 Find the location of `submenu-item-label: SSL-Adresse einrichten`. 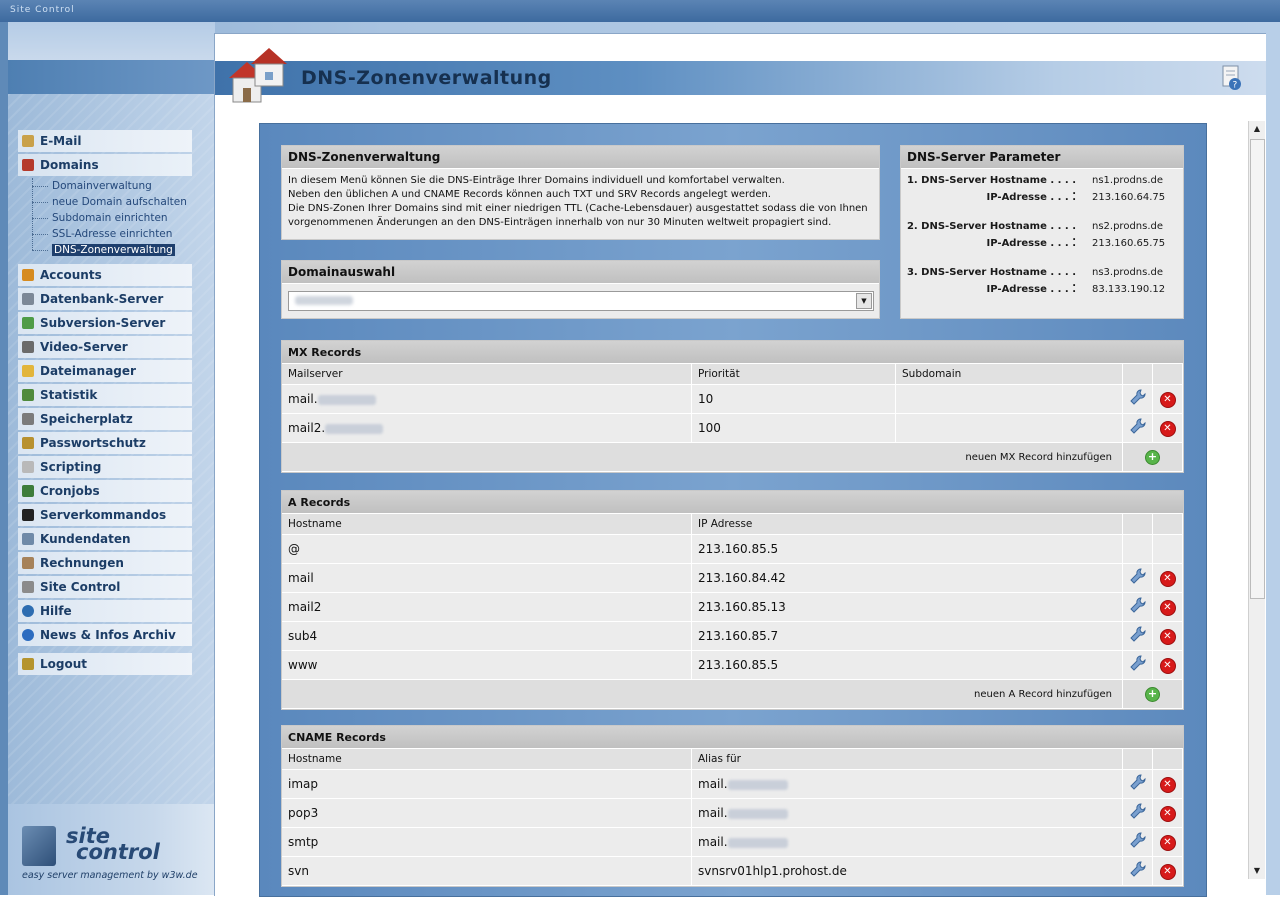

submenu-item-label: SSL-Adresse einrichten is located at coordinates (112, 234).